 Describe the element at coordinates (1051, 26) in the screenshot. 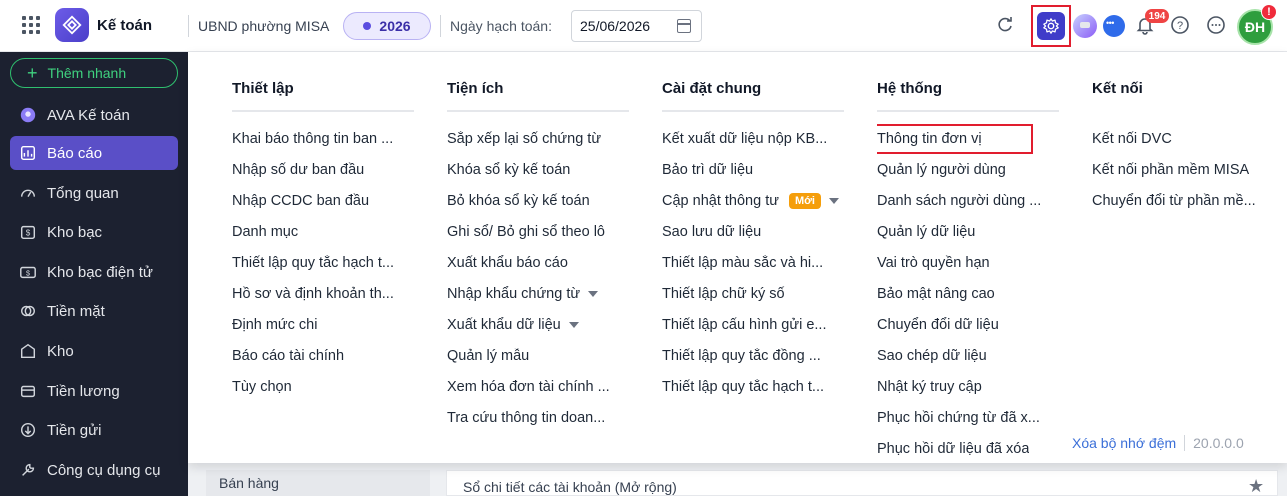

I see `settings-button` at that location.